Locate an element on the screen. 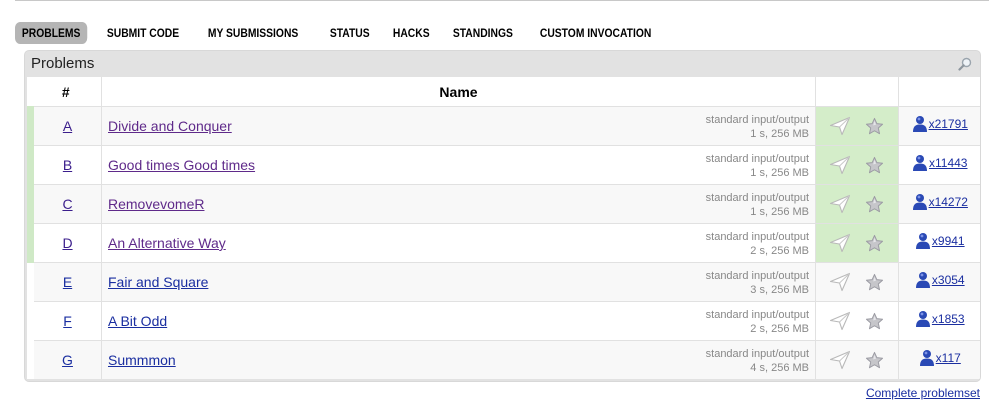  solved-count-link: x3054 is located at coordinates (948, 280).